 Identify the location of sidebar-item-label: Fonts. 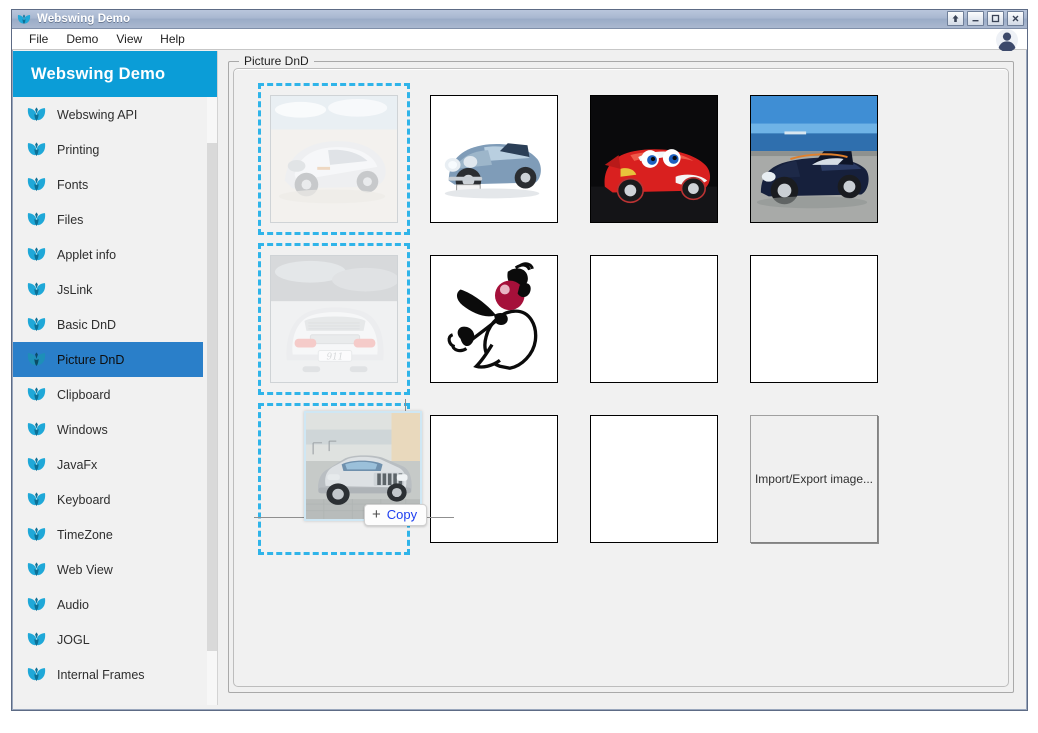
(73, 184).